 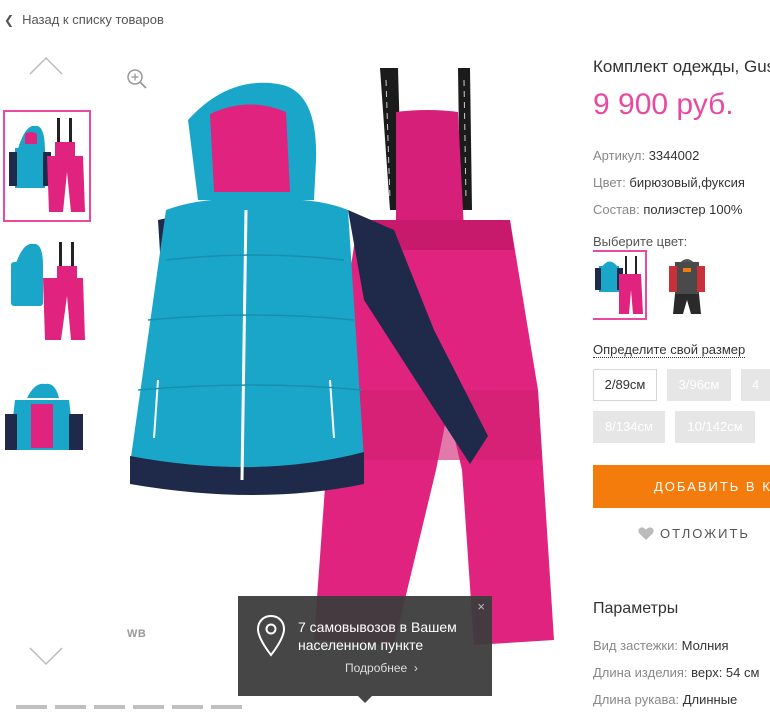 What do you see at coordinates (687, 182) in the screenshot?
I see `attribute-value: бирюзовый,фуксия` at bounding box center [687, 182].